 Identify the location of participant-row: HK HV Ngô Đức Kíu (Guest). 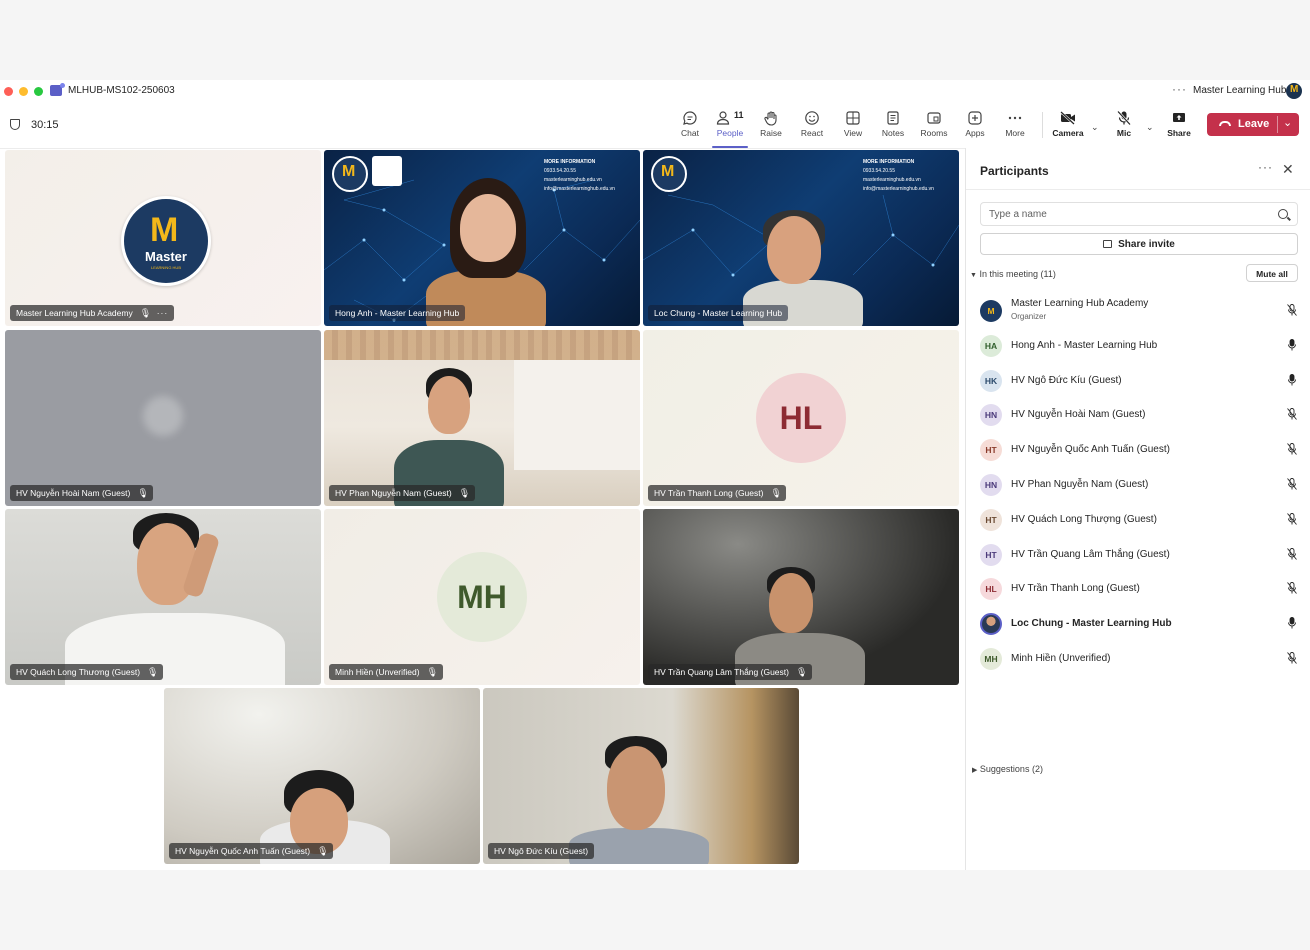
(1139, 381).